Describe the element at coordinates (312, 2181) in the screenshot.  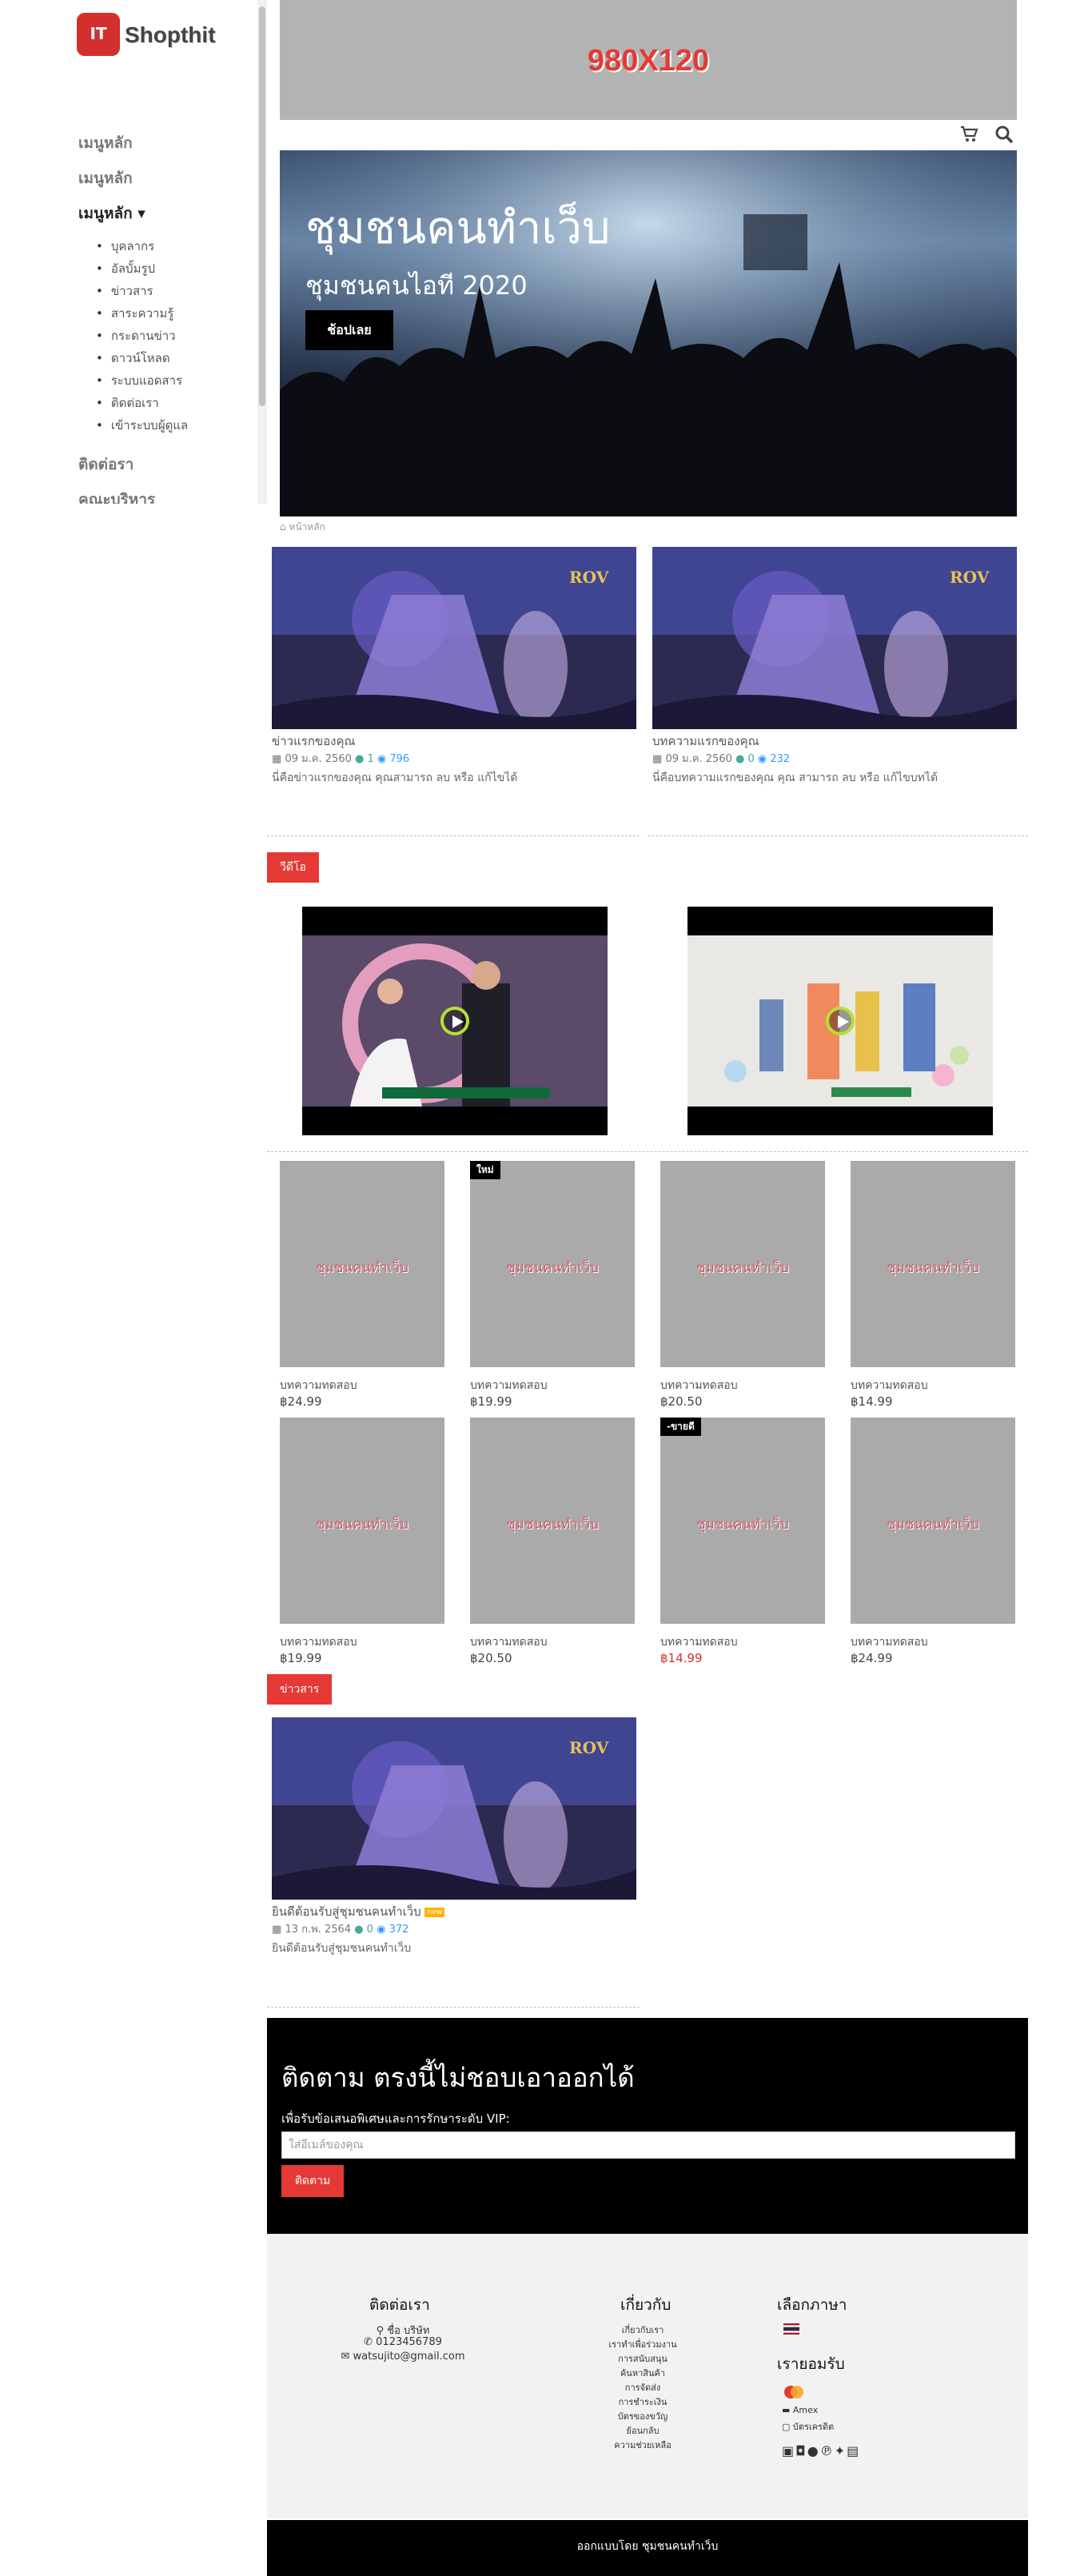
I see `subscribe-button: ติดตาม` at that location.